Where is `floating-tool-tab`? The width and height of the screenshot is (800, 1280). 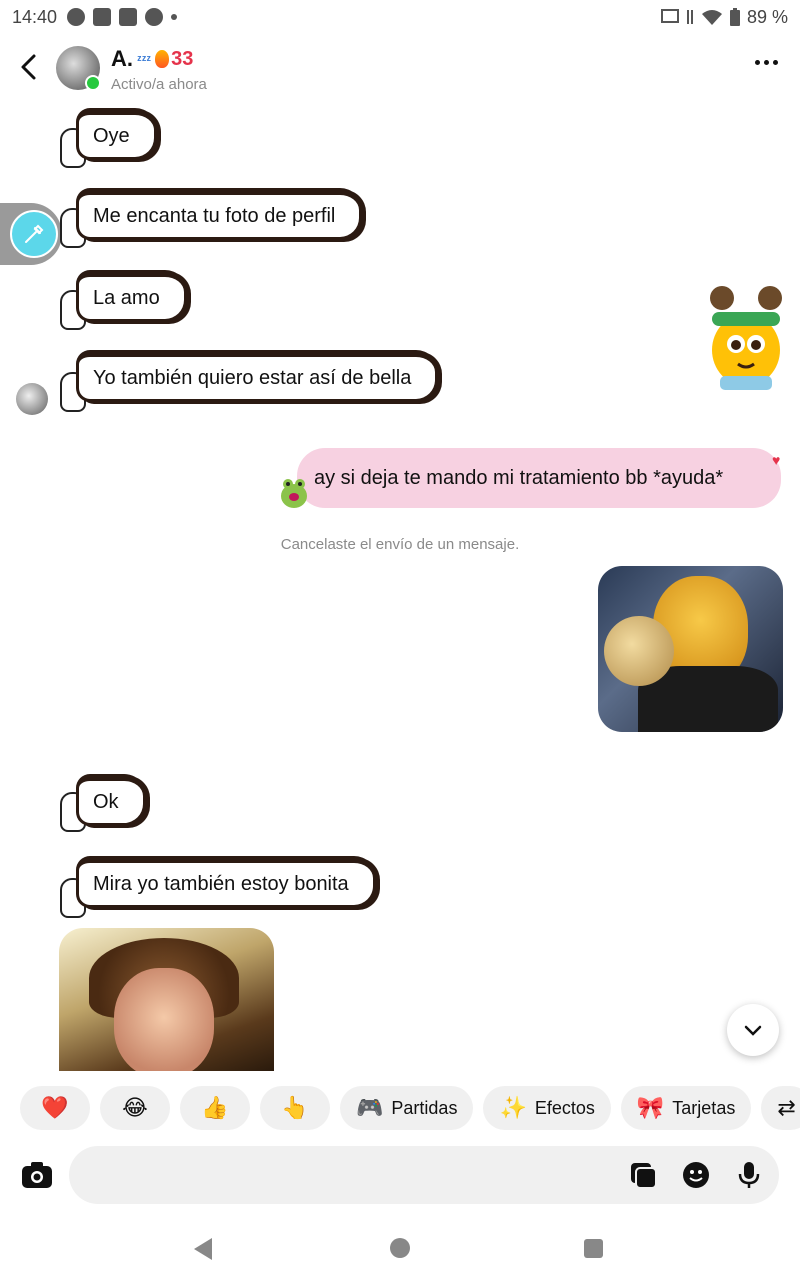 floating-tool-tab is located at coordinates (31, 234).